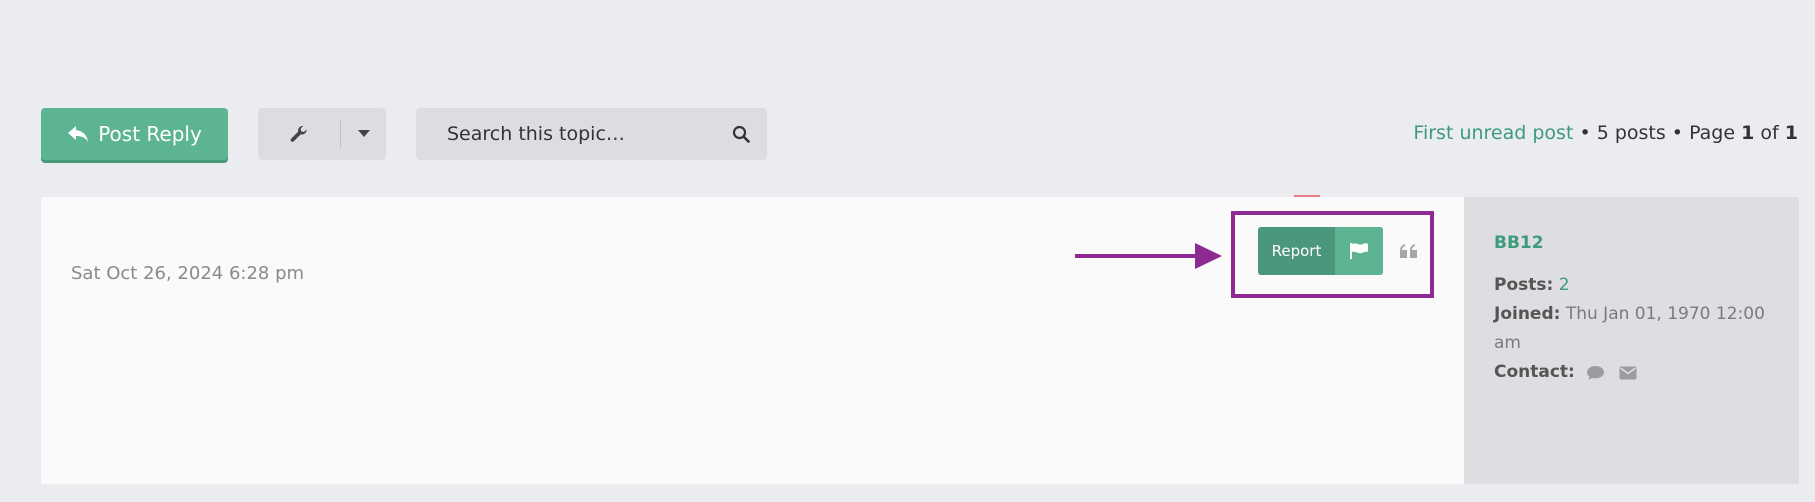 Image resolution: width=1815 pixels, height=502 pixels. I want to click on reply-icon, so click(78, 134).